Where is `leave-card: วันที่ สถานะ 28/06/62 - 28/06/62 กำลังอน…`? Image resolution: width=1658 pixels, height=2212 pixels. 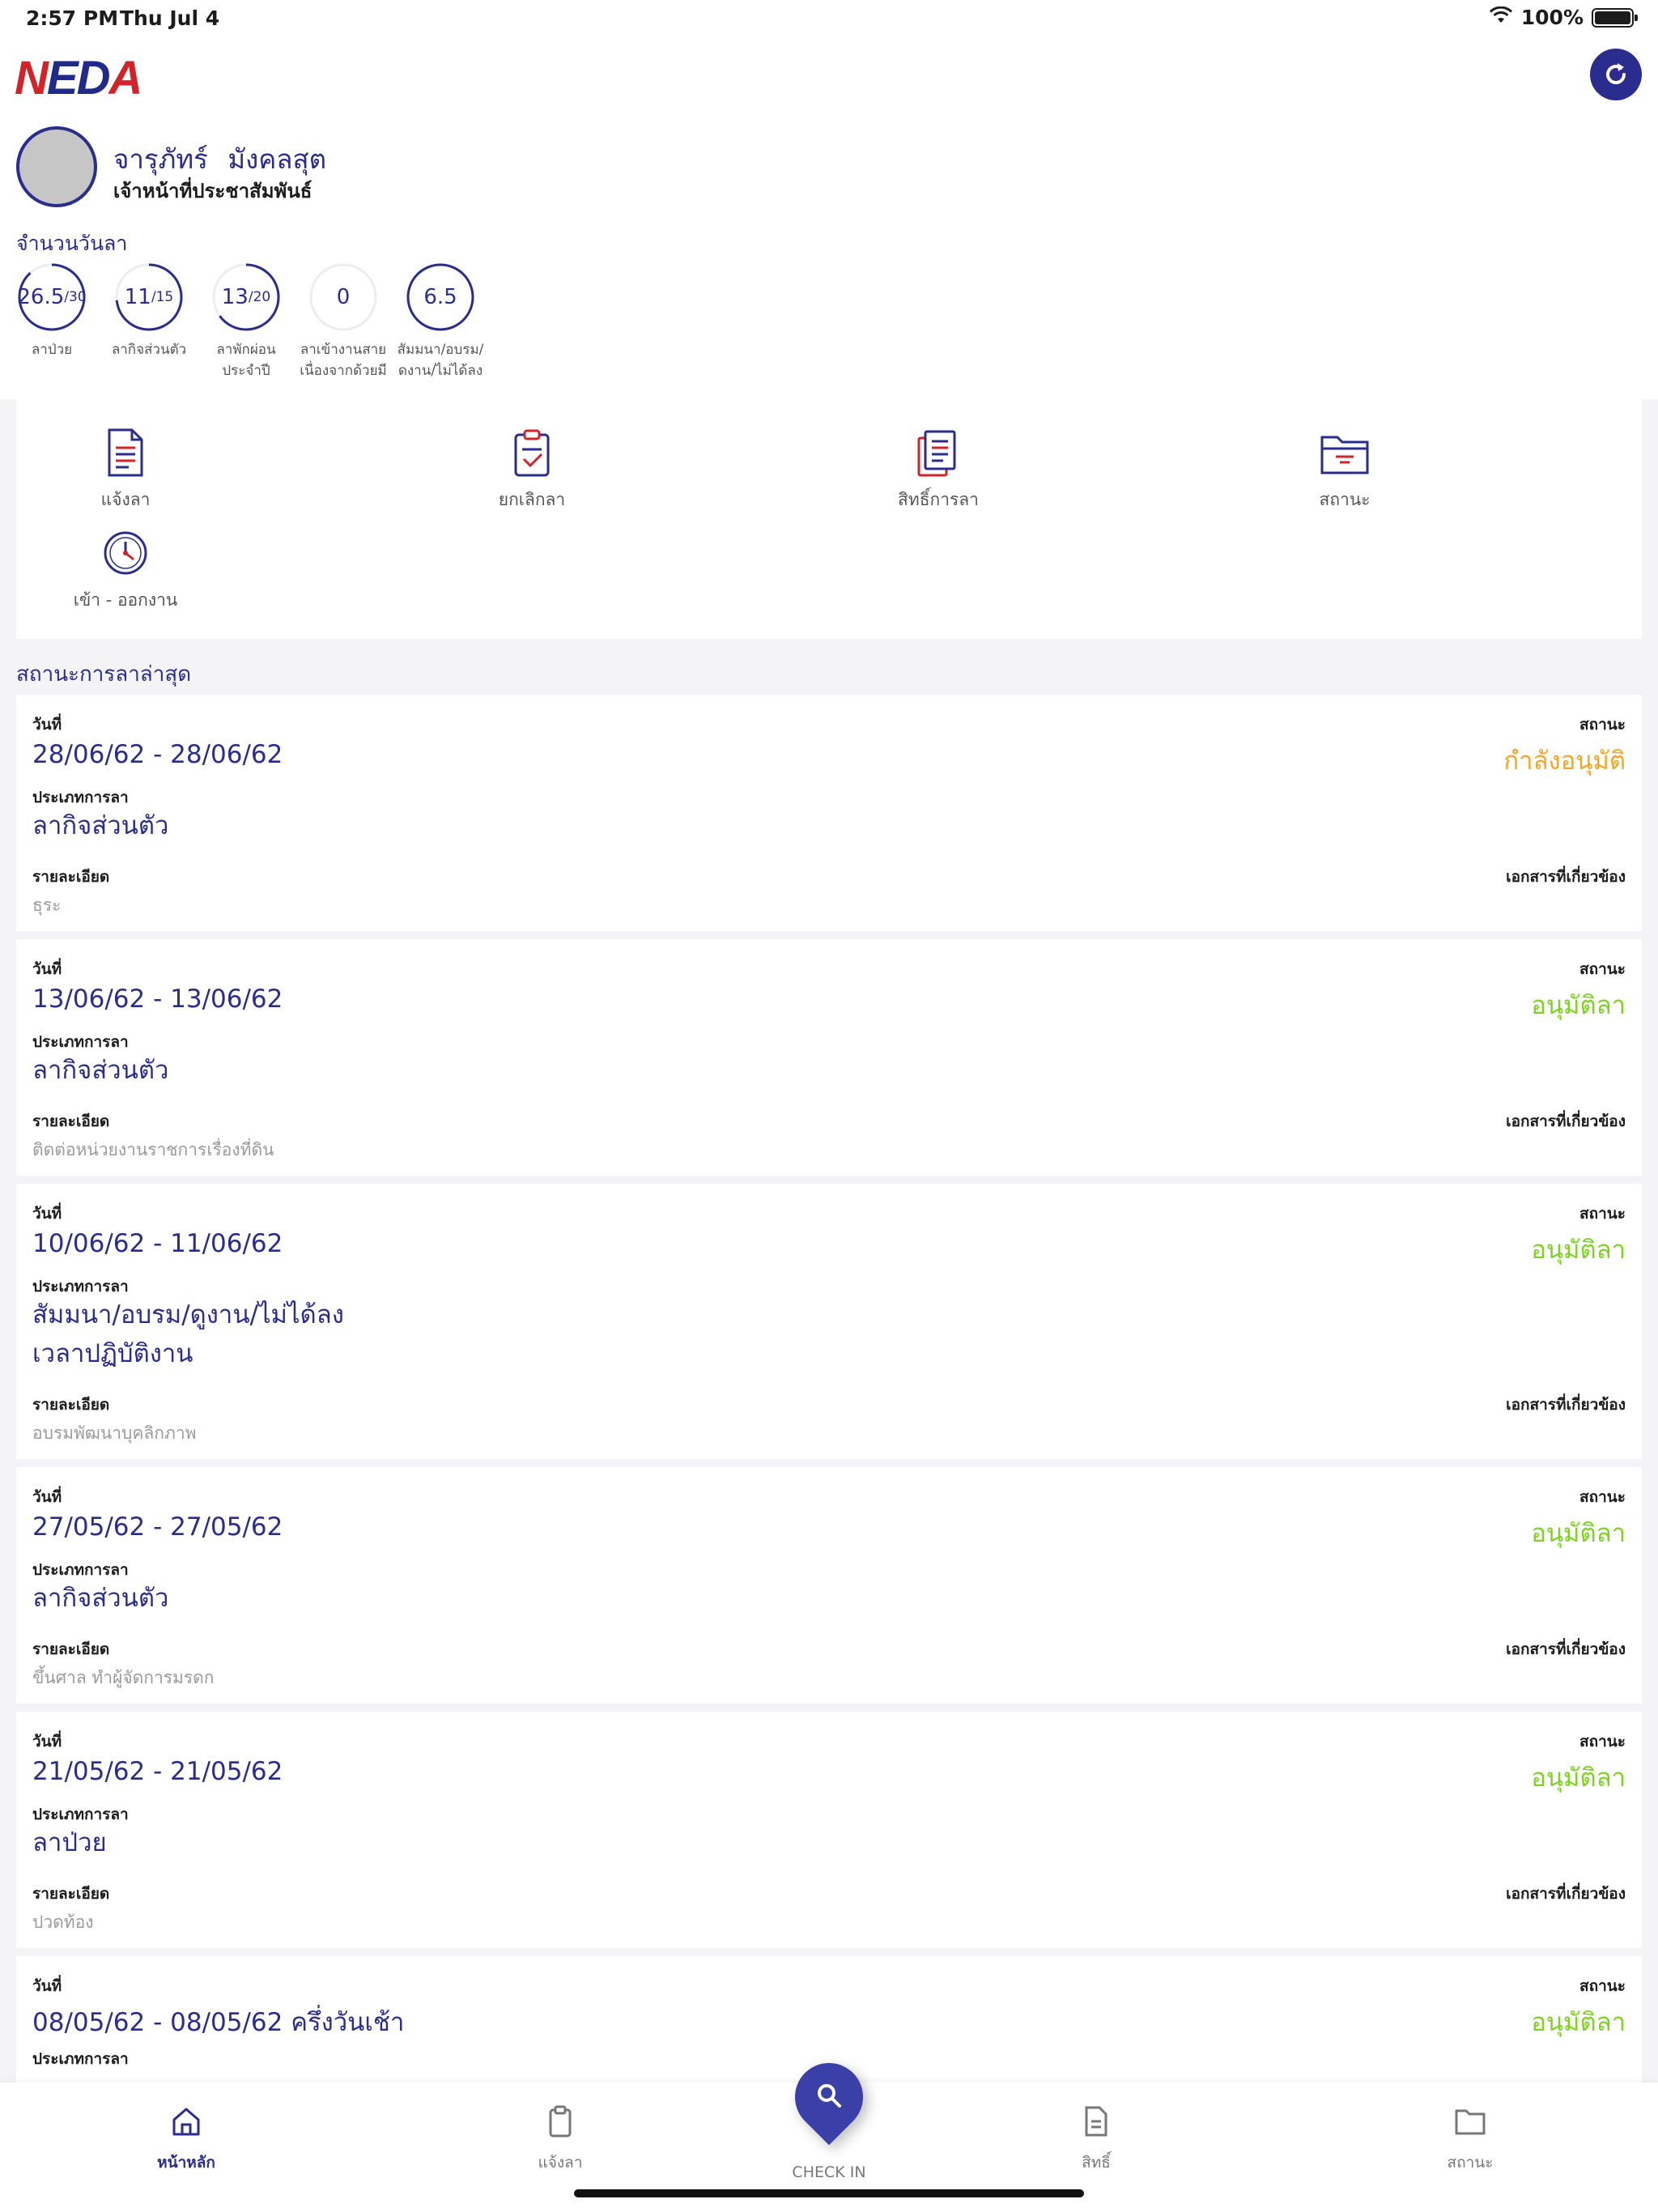 leave-card: วันที่ สถานะ 28/06/62 - 28/06/62 กำลังอน… is located at coordinates (829, 813).